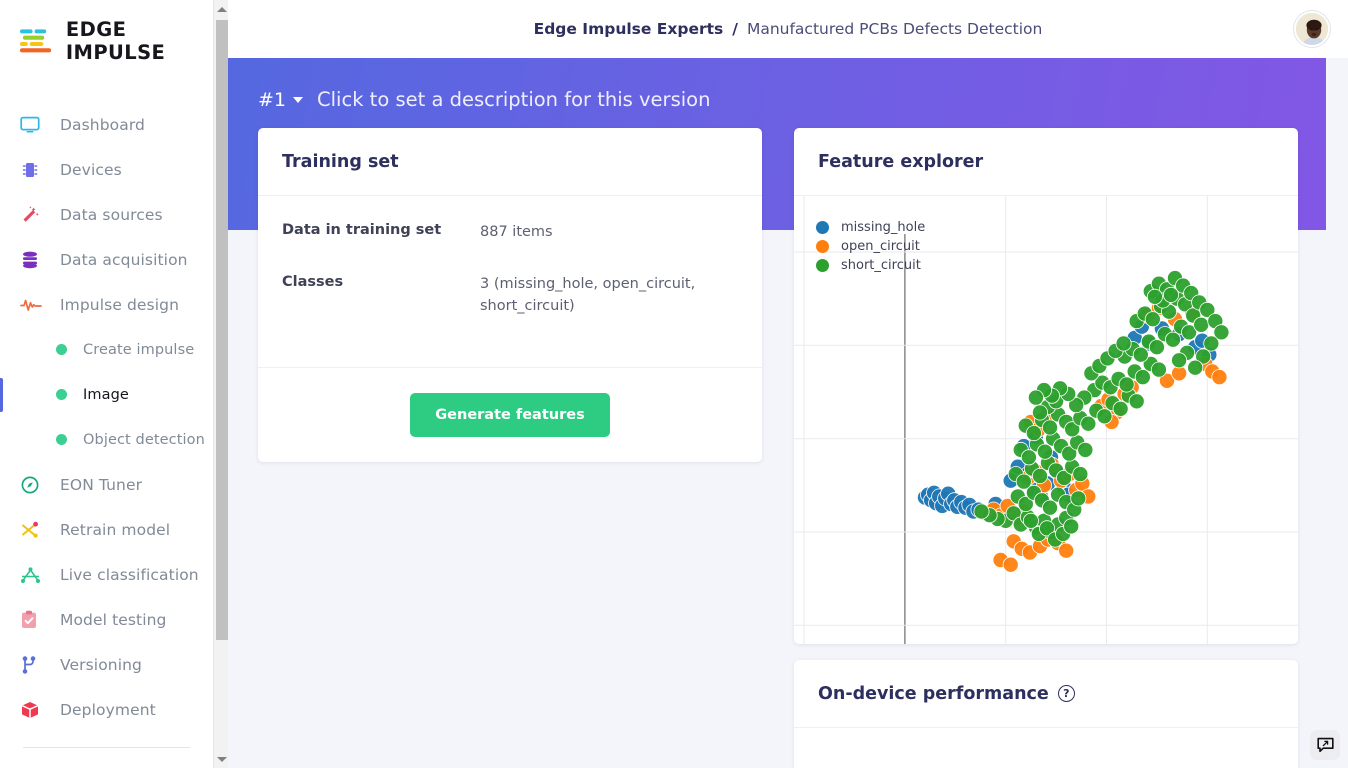  Describe the element at coordinates (883, 227) in the screenshot. I see `legend-label: missing_hole` at that location.